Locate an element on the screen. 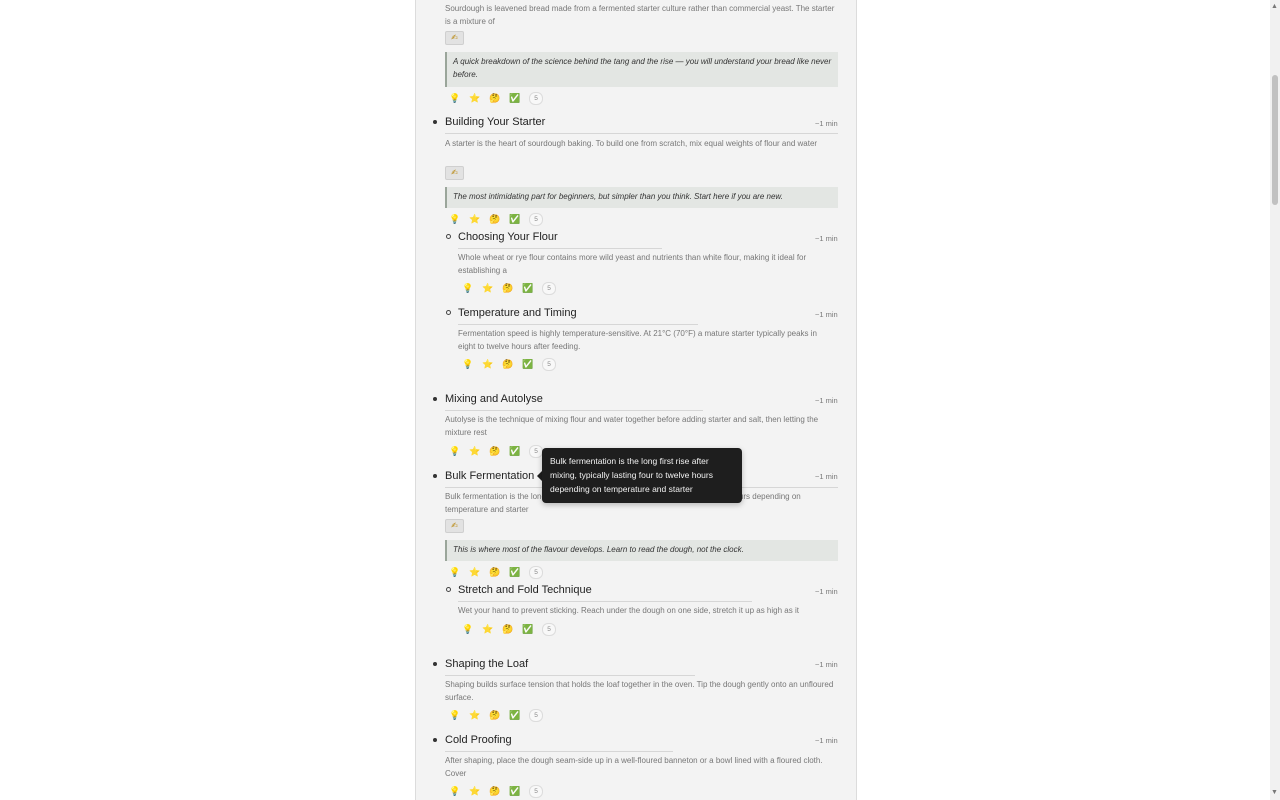 Image resolution: width=1280 pixels, height=800 pixels. section-title: Stretch and Fold Technique is located at coordinates (525, 590).